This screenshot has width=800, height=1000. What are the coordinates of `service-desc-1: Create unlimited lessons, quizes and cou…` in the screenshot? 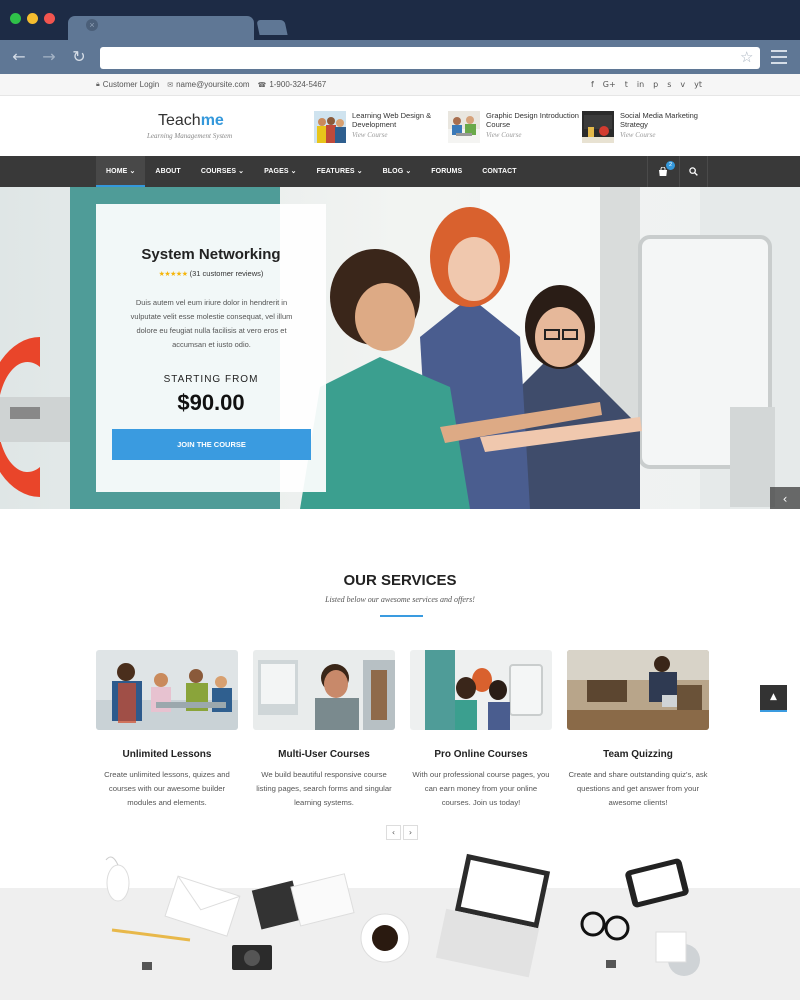 It's located at (167, 788).